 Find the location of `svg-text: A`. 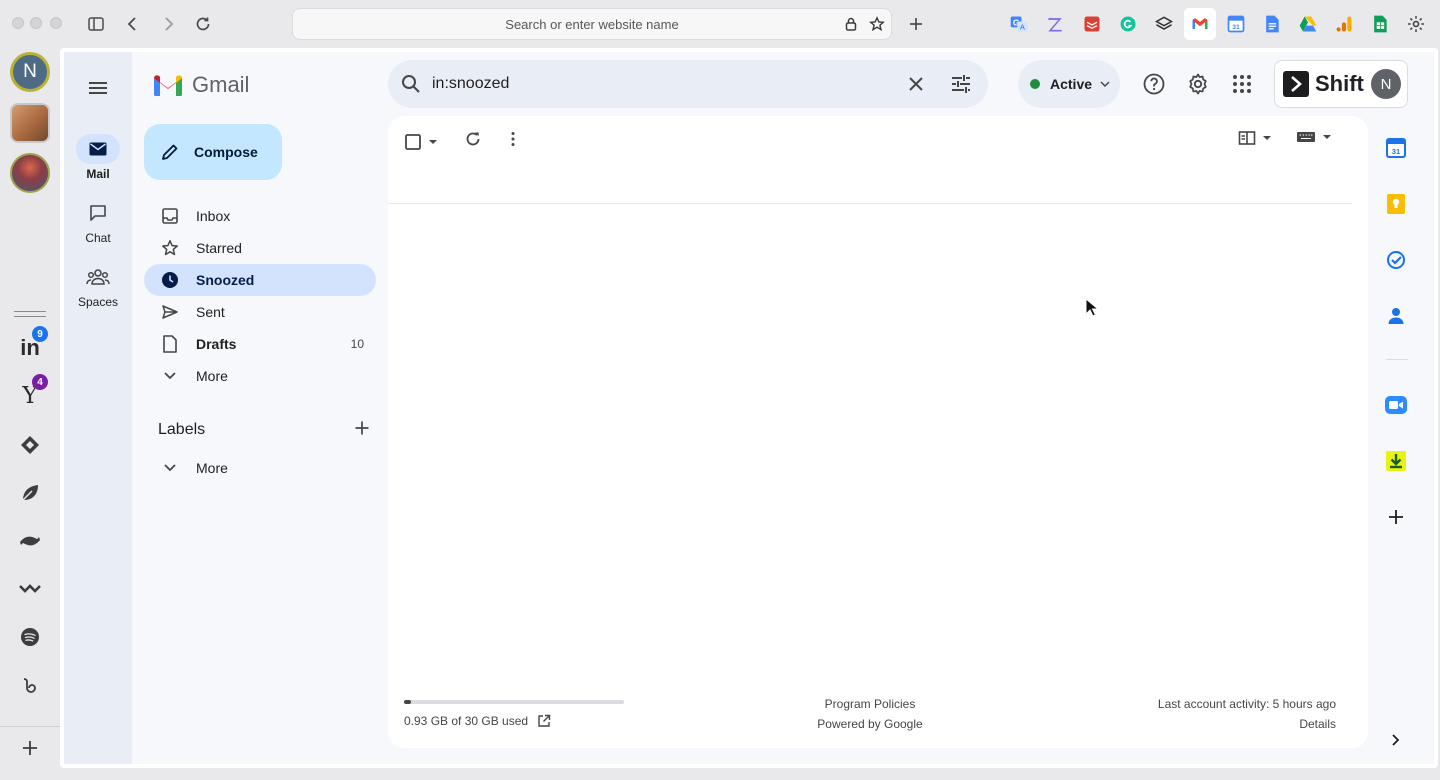

svg-text: A is located at coordinates (1022, 26).